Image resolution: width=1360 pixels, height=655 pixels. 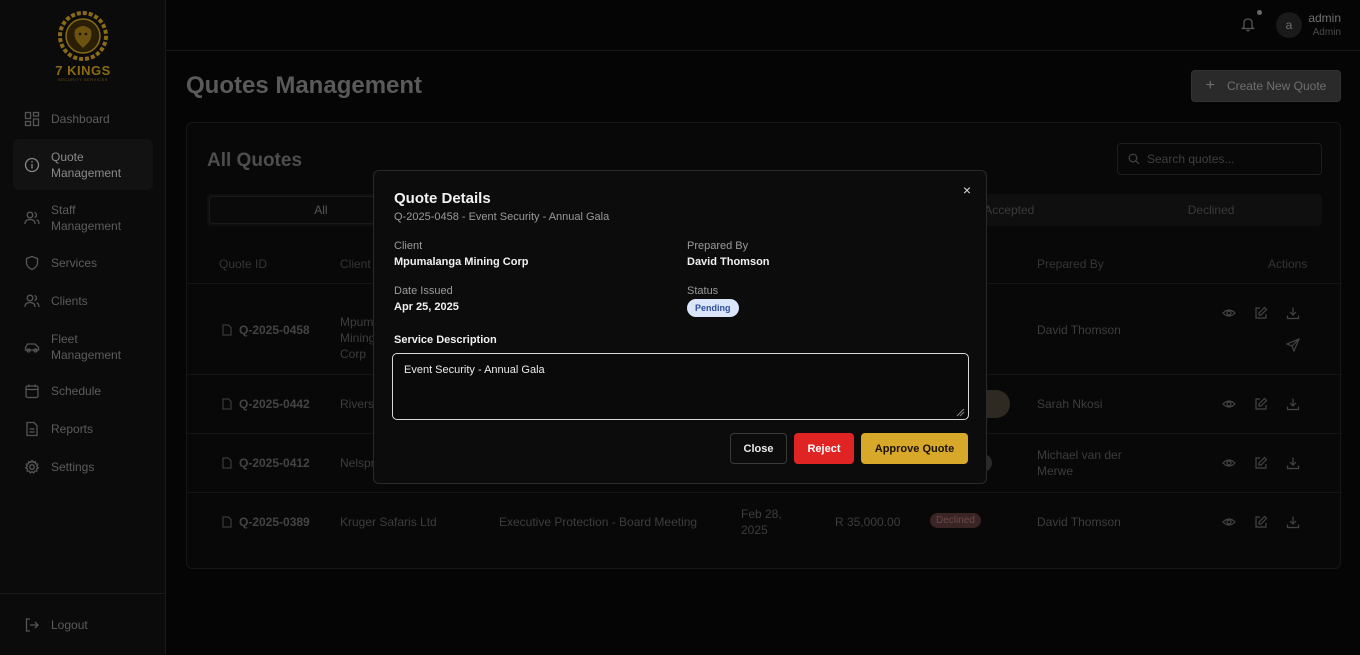 What do you see at coordinates (1079, 463) in the screenshot?
I see `prepared-by-cell: Michael van der Merwe` at bounding box center [1079, 463].